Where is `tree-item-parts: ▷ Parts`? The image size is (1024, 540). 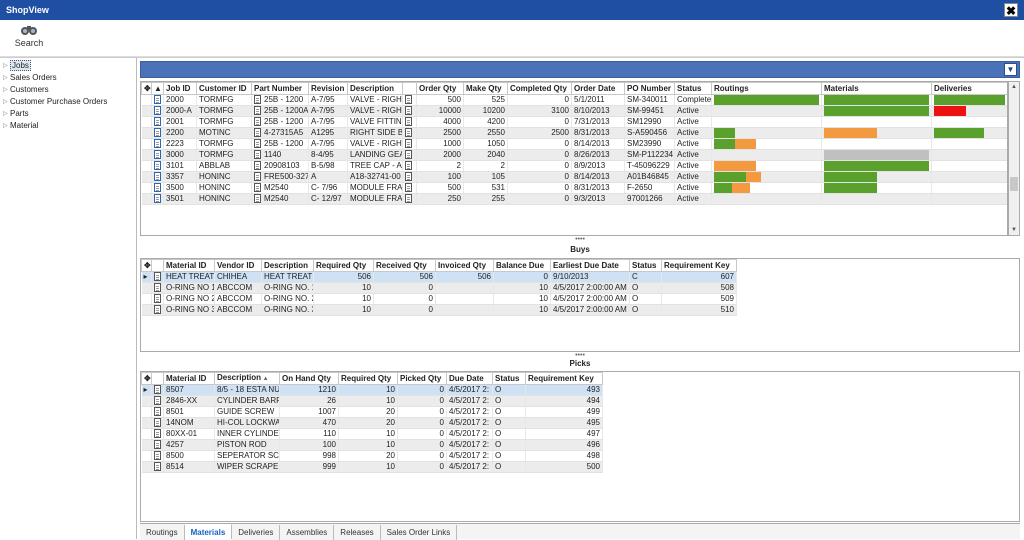
tree-item-parts: ▷ Parts is located at coordinates (68, 114).